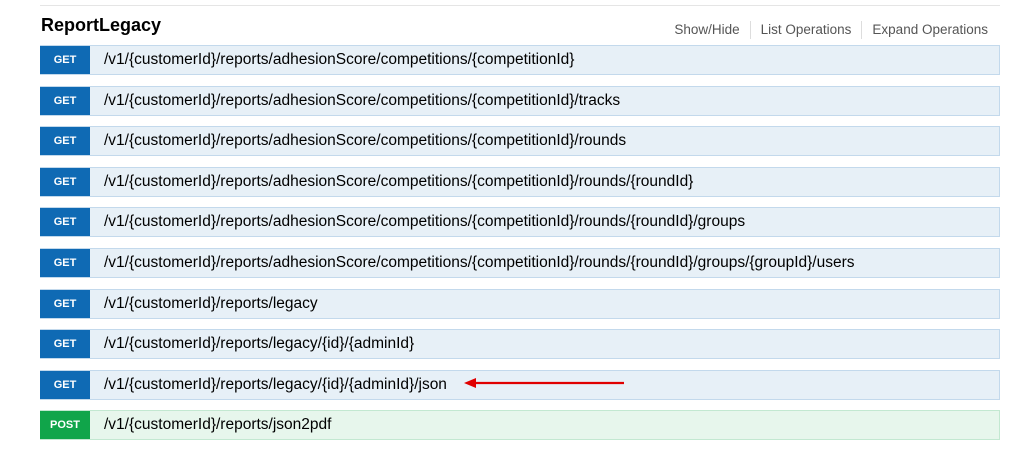 The width and height of the screenshot is (1027, 451). I want to click on endpoint-path: /v1/{customerId}/reports/legacy, so click(211, 304).